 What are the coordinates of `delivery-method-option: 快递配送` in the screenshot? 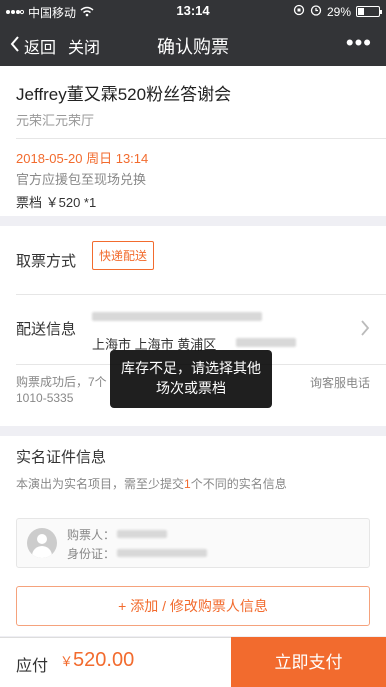 It's located at (123, 255).